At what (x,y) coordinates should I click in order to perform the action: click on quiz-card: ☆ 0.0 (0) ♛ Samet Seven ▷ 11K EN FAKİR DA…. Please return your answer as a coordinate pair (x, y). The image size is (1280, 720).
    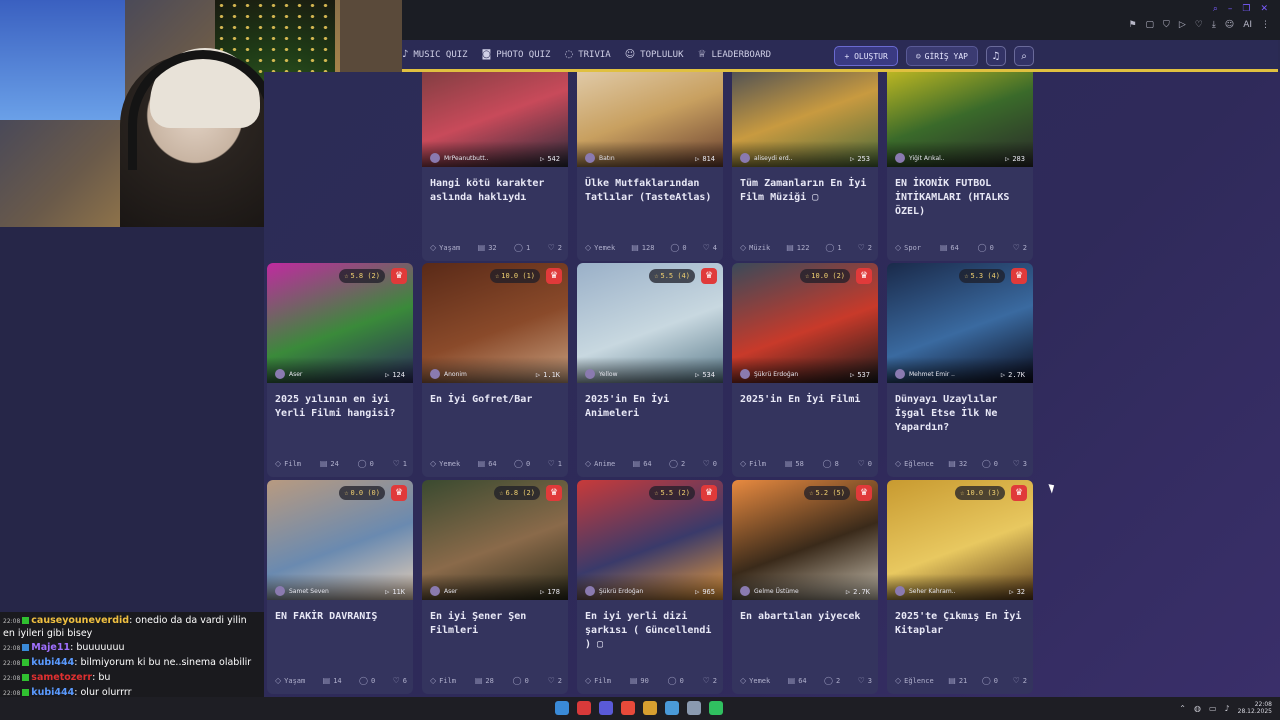
    Looking at the image, I should click on (340, 587).